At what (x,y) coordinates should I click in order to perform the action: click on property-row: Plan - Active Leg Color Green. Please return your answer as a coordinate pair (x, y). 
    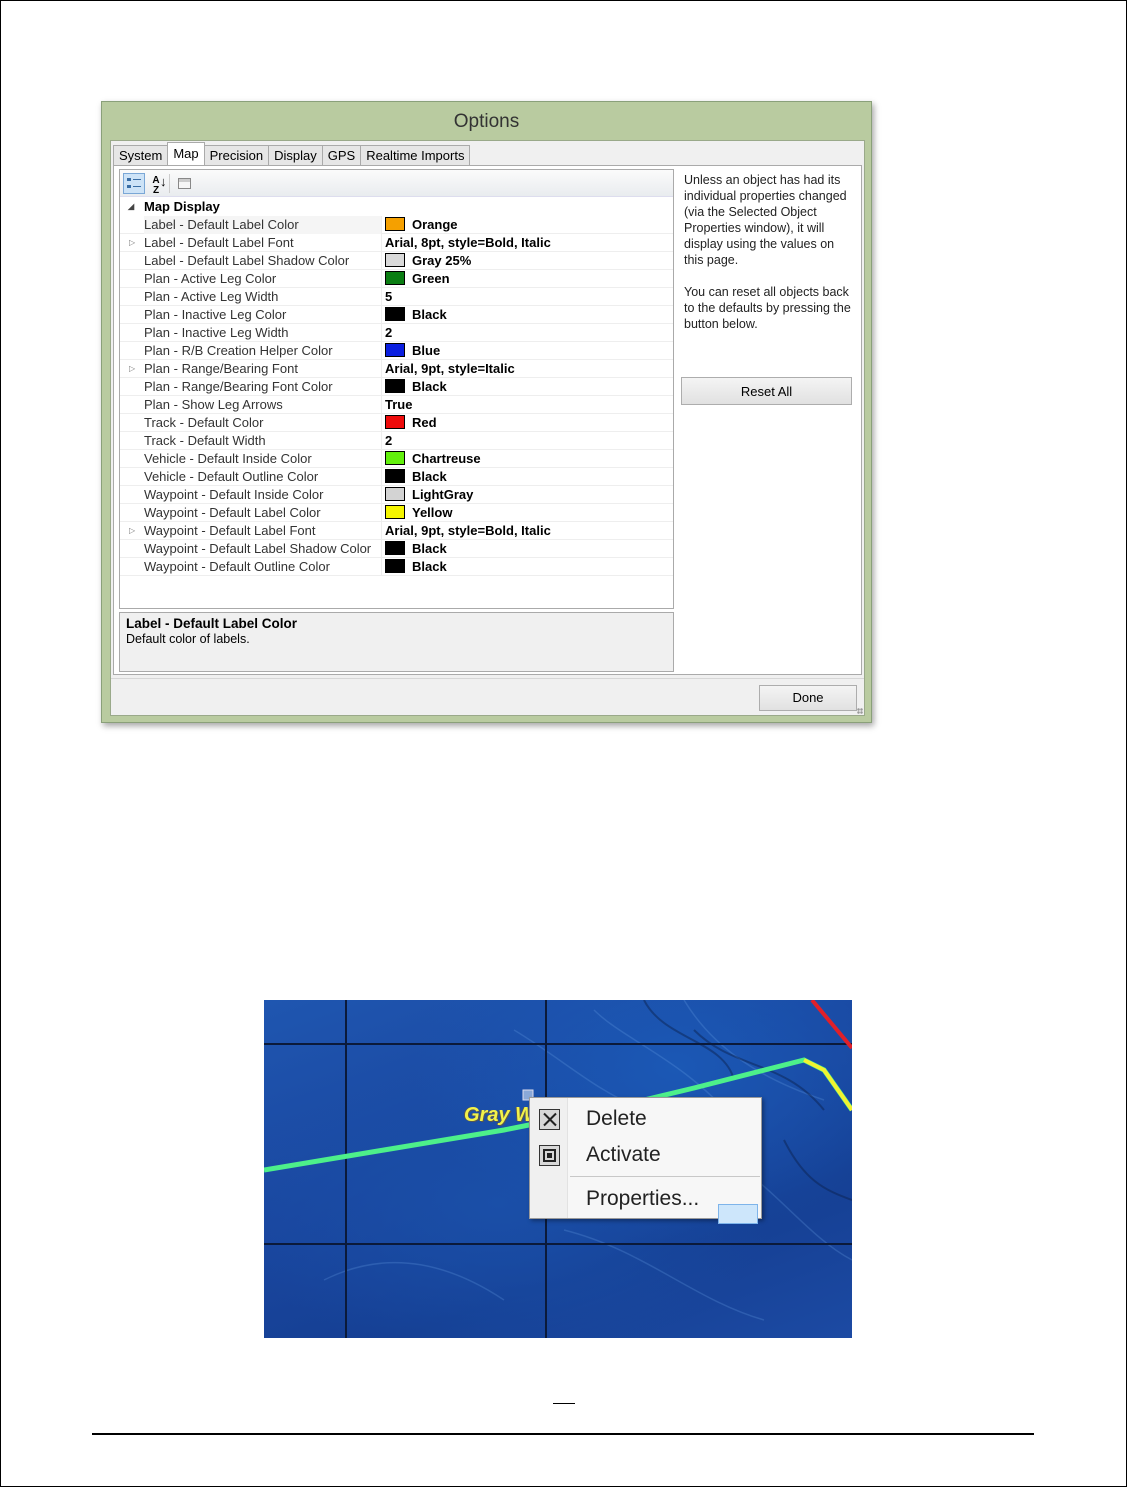
    Looking at the image, I should click on (396, 279).